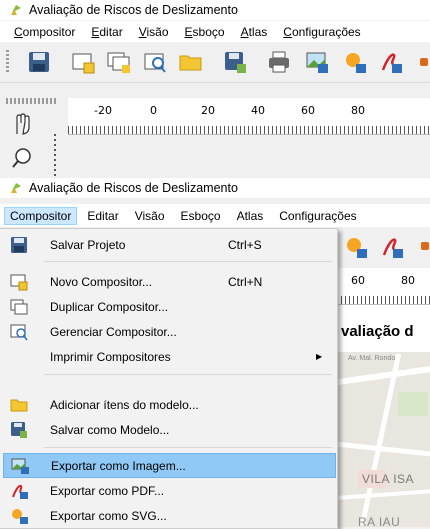 The width and height of the screenshot is (430, 529). Describe the element at coordinates (379, 521) in the screenshot. I see `map-area-label: RA IAU` at that location.